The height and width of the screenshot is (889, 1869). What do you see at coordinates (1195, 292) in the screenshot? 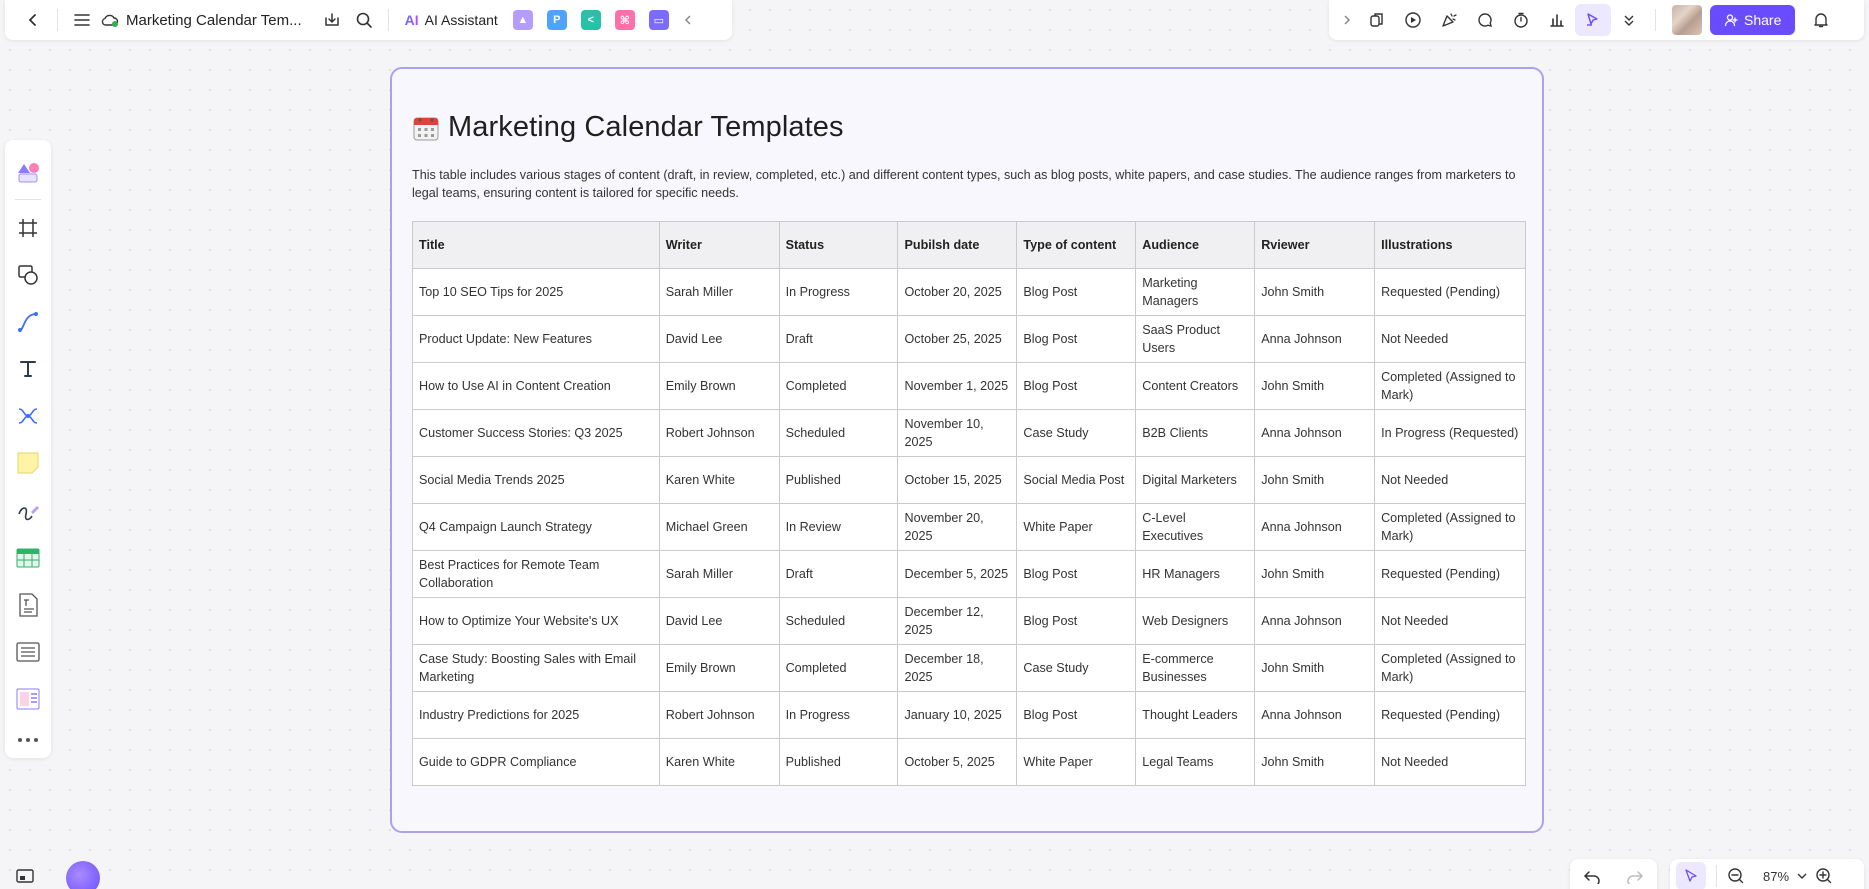
I see `cell-audience: Marketing Managers` at bounding box center [1195, 292].